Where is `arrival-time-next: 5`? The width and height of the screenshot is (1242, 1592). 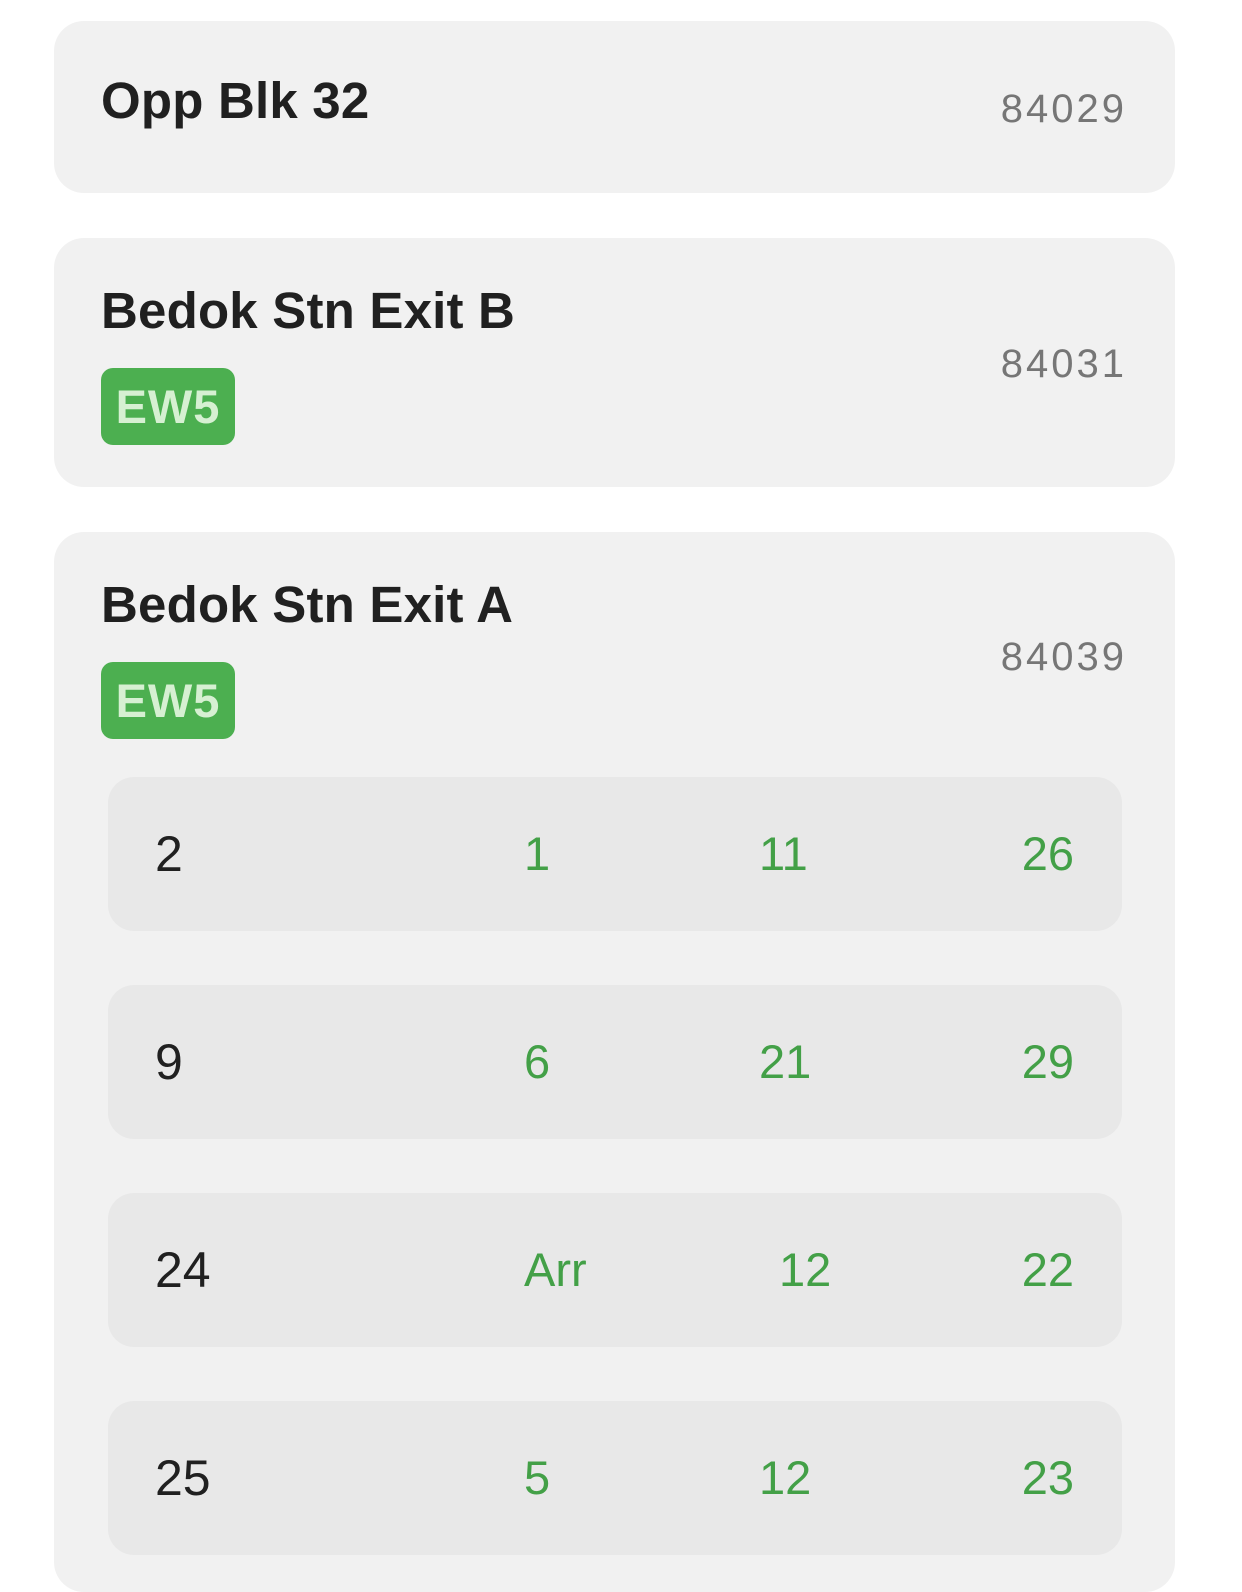 arrival-time-next: 5 is located at coordinates (537, 1477).